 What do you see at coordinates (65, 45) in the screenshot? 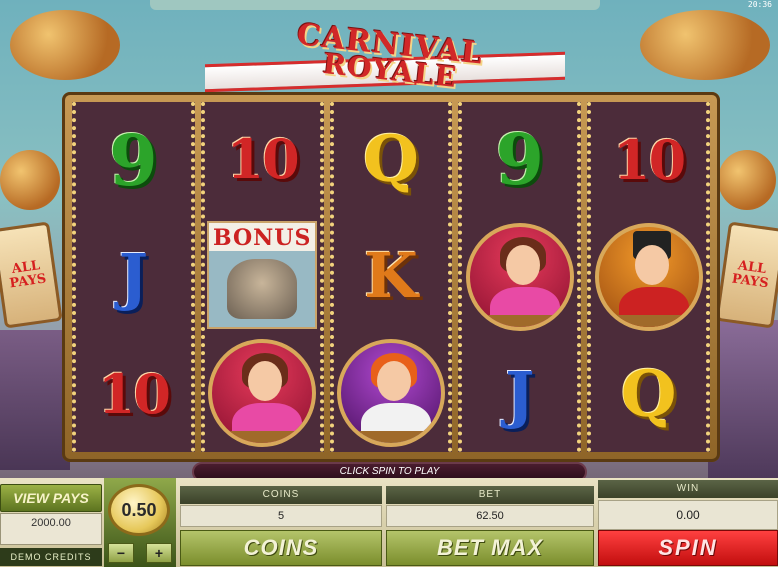
I see `ornament-left-scroll` at bounding box center [65, 45].